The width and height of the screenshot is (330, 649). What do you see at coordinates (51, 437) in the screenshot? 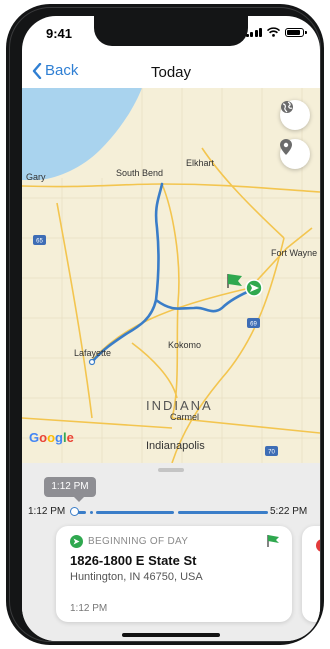
I see `google-logo: Google` at bounding box center [51, 437].